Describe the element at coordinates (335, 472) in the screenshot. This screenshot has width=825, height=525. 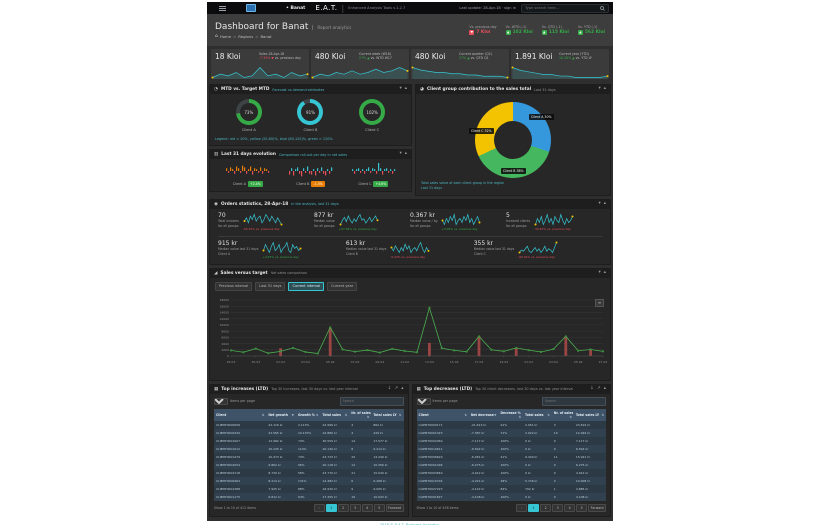
I see `table-cell: 23.770 kr` at that location.